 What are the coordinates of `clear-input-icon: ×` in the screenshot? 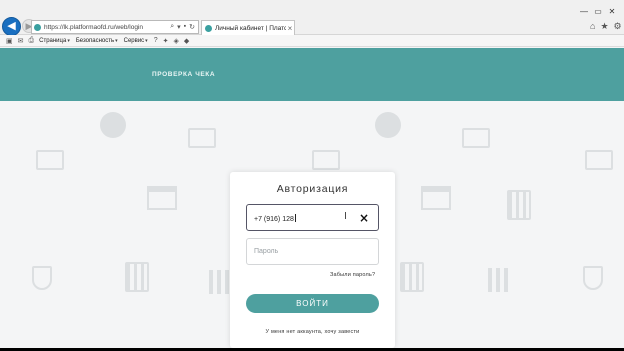 It's located at (364, 218).